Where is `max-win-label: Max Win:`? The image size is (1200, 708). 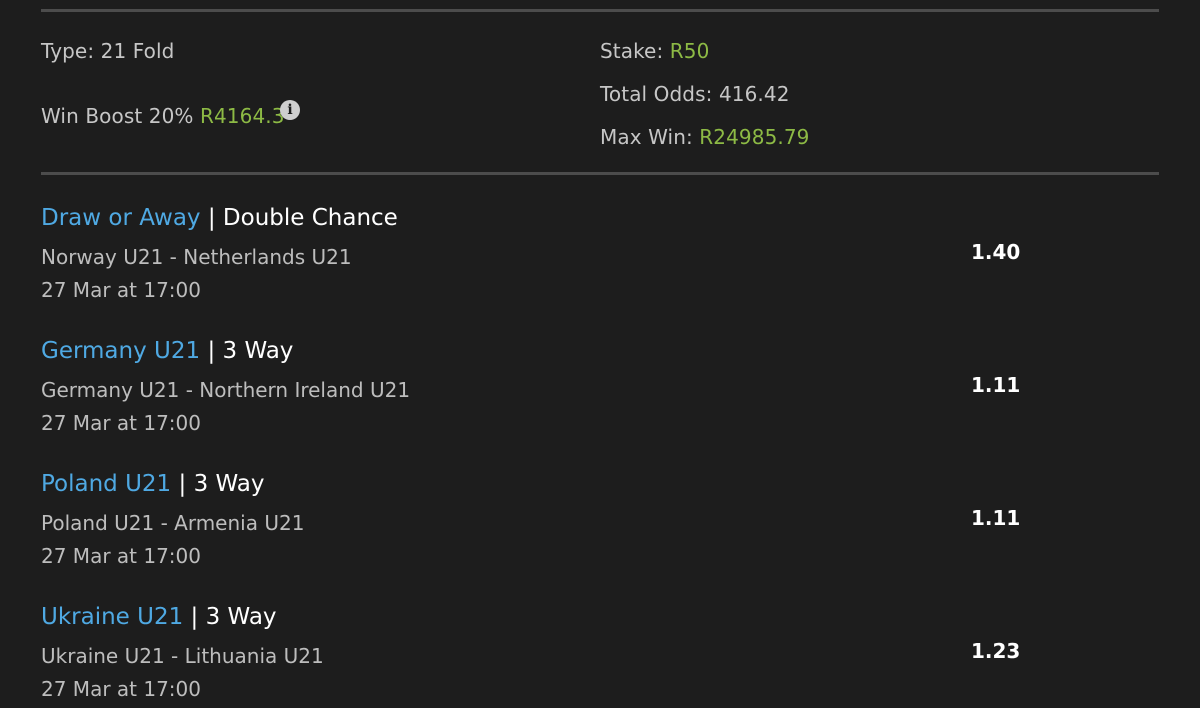
max-win-label: Max Win: is located at coordinates (646, 137).